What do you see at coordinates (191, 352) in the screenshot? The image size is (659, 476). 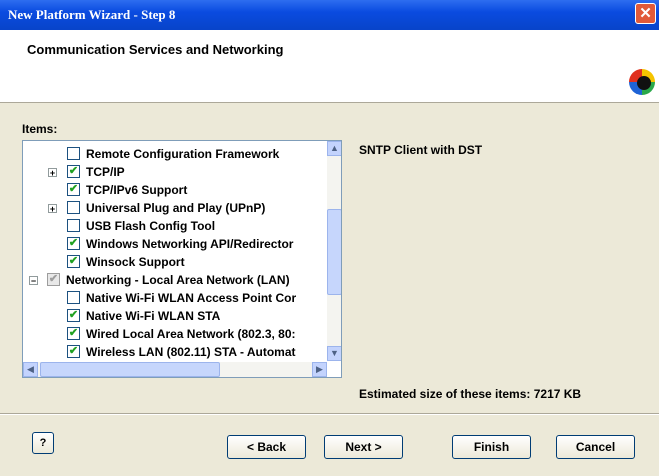 I see `tree-item-label: Wireless LAN (802.11) STA - Automat` at bounding box center [191, 352].